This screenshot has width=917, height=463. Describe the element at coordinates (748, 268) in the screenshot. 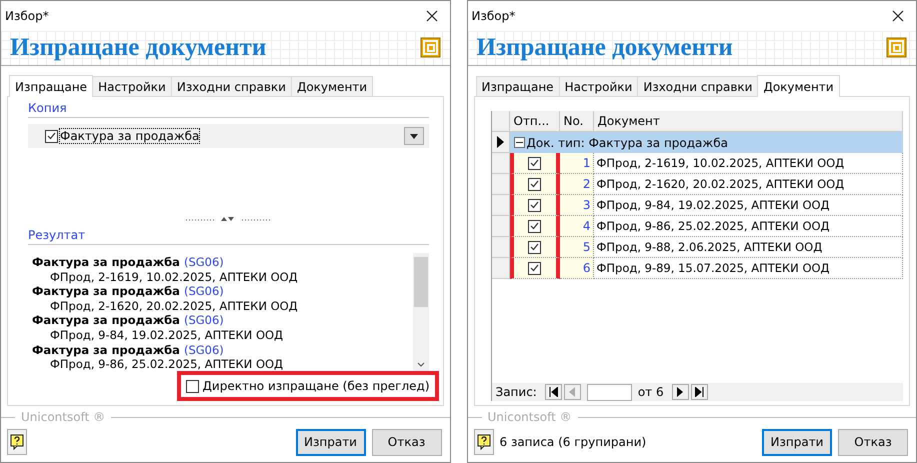

I see `document-cell: ФПрод, 9-89, 15.07.2025, АПТЕКИ ООД` at that location.